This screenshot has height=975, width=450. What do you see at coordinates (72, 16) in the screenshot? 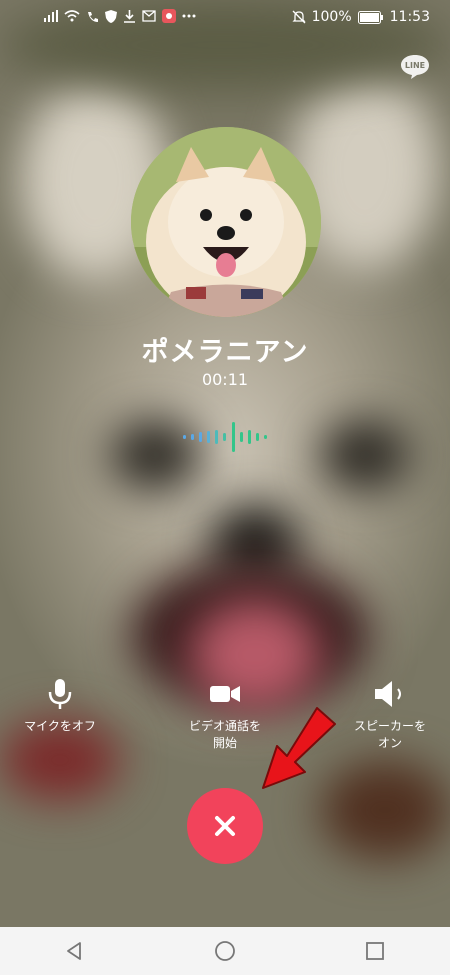
I see `wifi-icon` at bounding box center [72, 16].